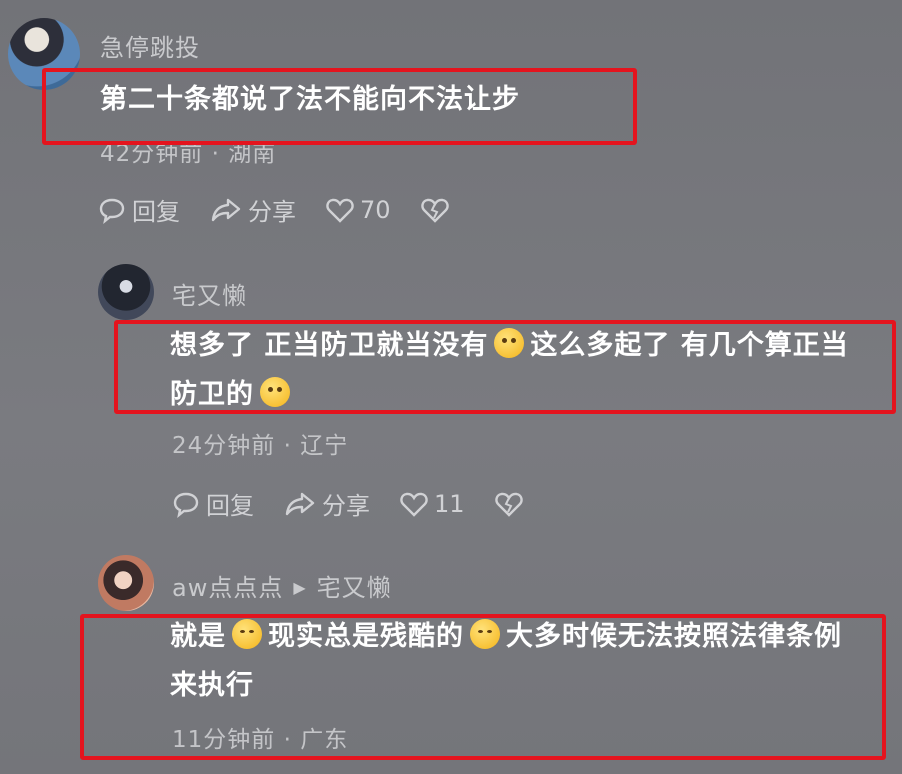 This screenshot has width=902, height=774. I want to click on reply-header: aw点点点 ▶ 宅又懒, so click(282, 585).